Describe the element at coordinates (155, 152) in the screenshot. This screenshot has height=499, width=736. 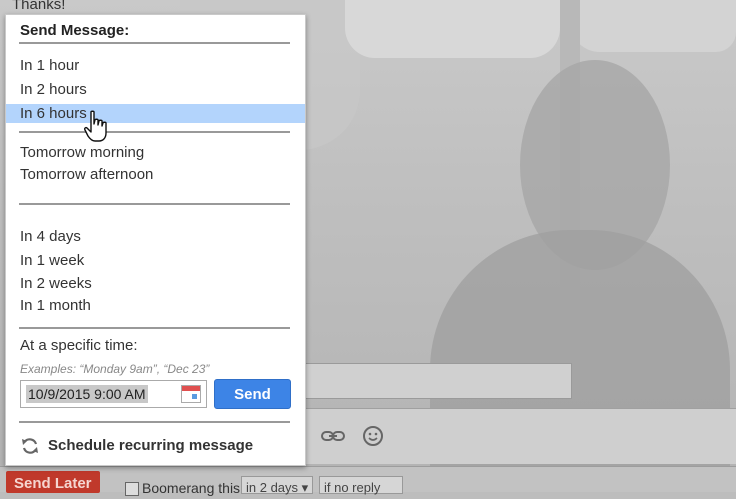
I see `menu-item-tomorrow-morning: Tomorrow morning` at that location.